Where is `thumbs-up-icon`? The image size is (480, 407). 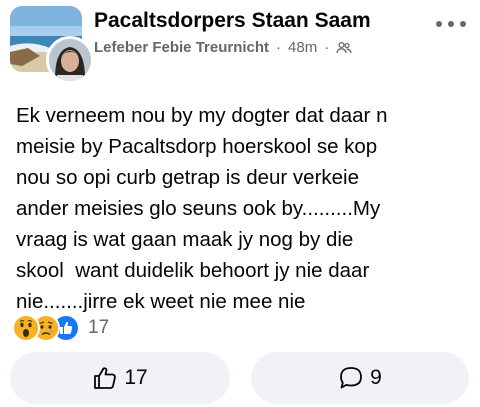 thumbs-up-icon is located at coordinates (105, 378).